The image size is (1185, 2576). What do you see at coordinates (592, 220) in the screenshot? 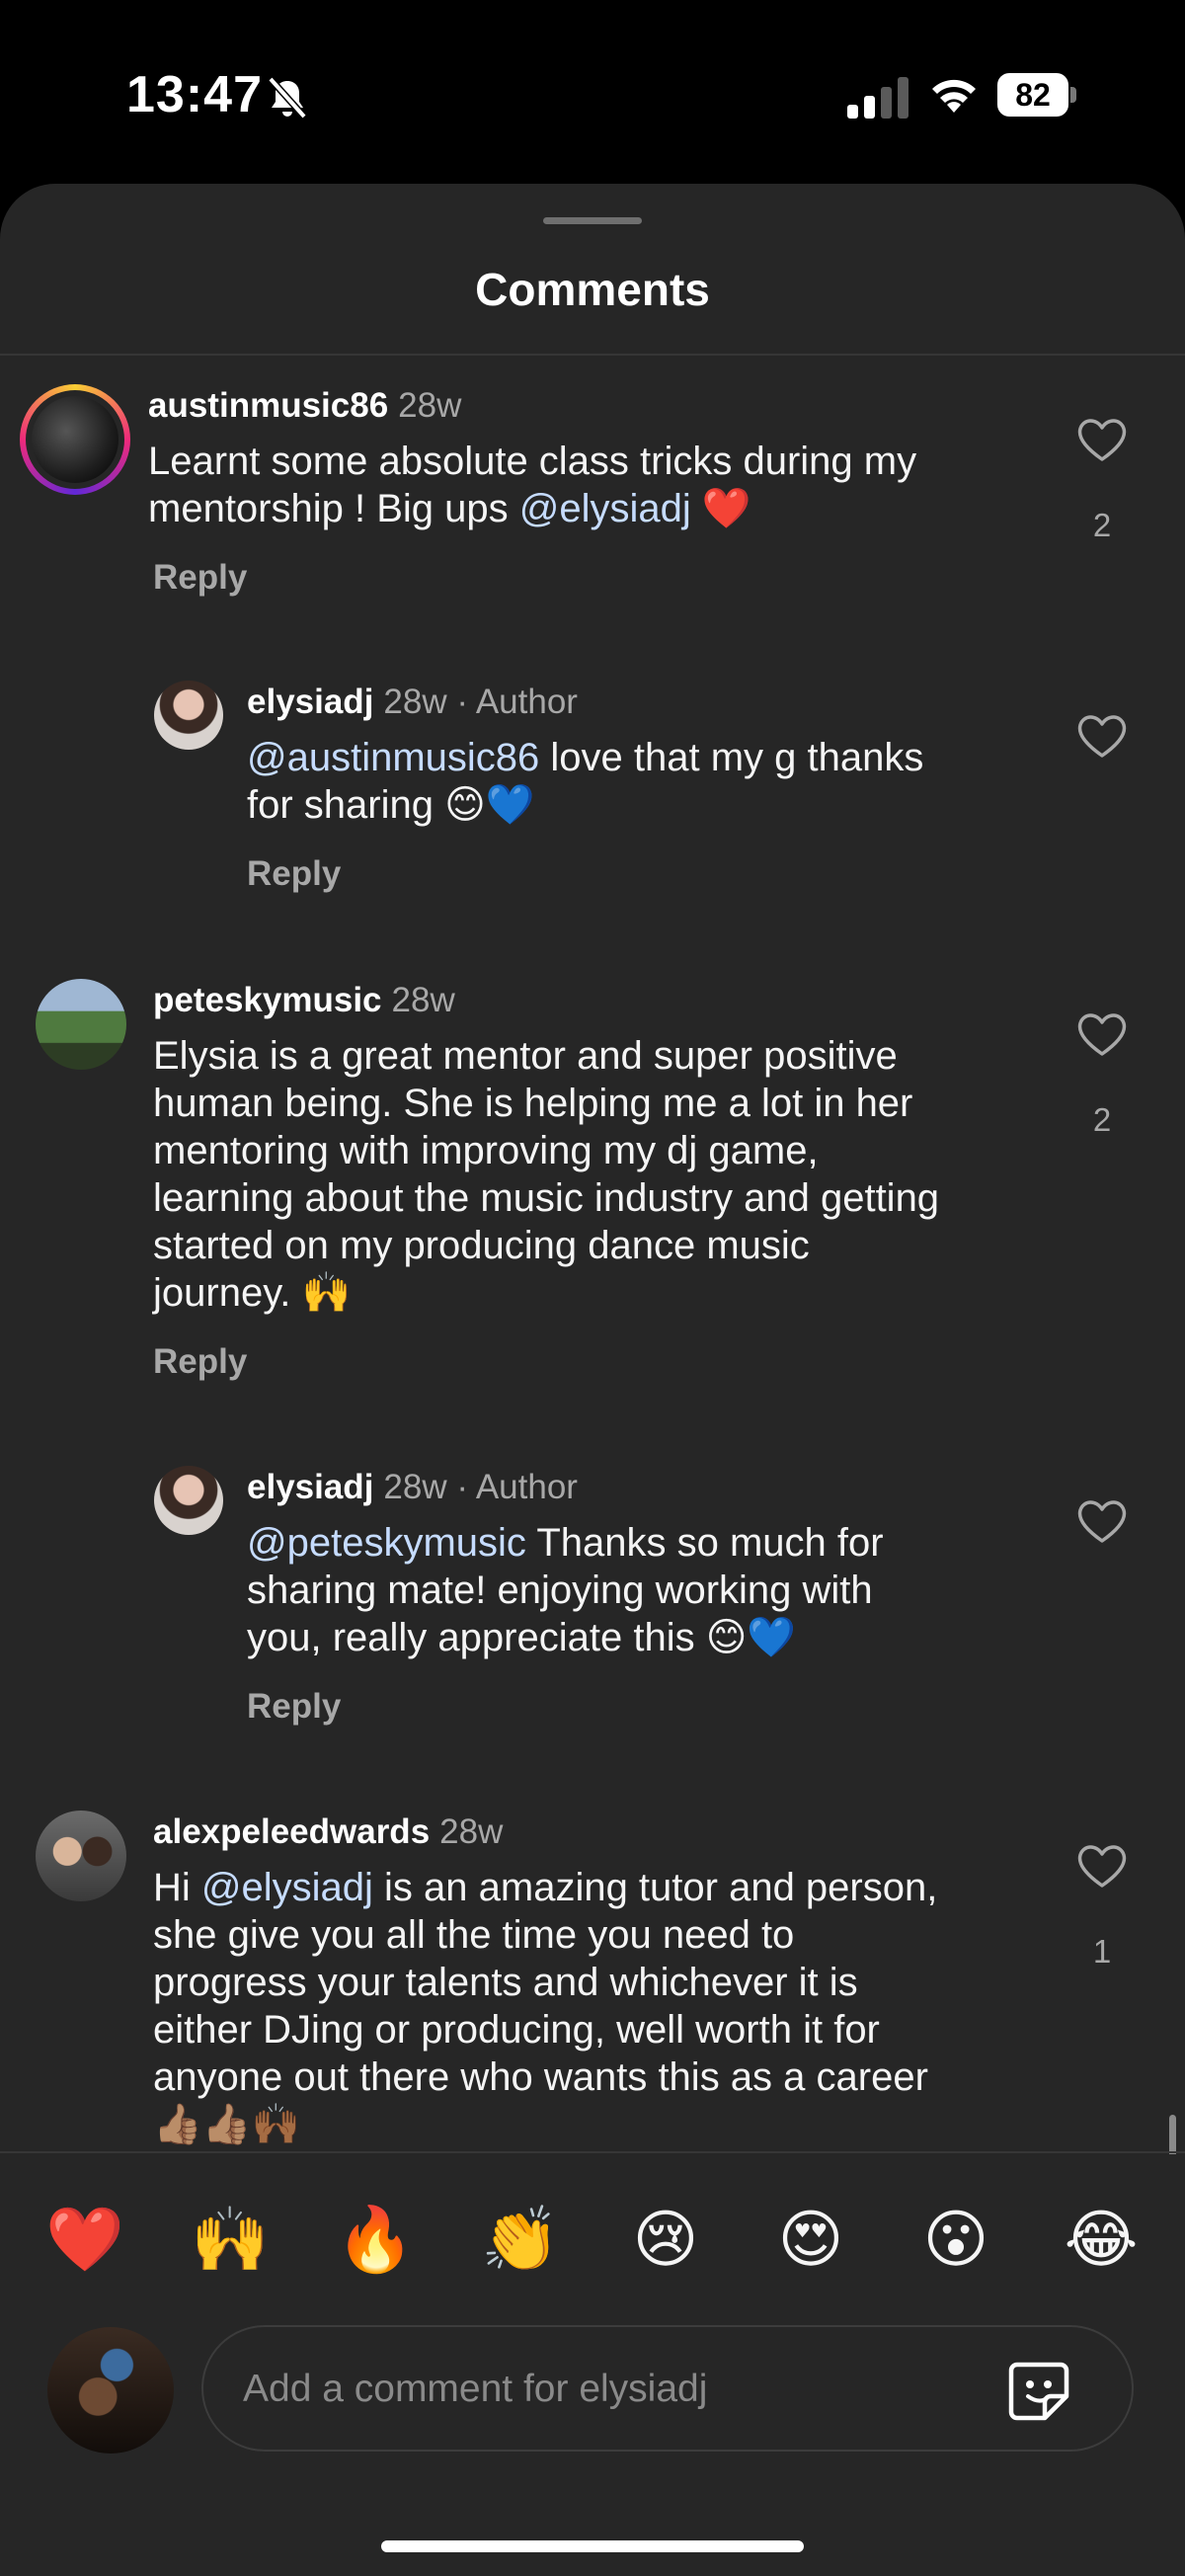
I see `sheet-grabber` at bounding box center [592, 220].